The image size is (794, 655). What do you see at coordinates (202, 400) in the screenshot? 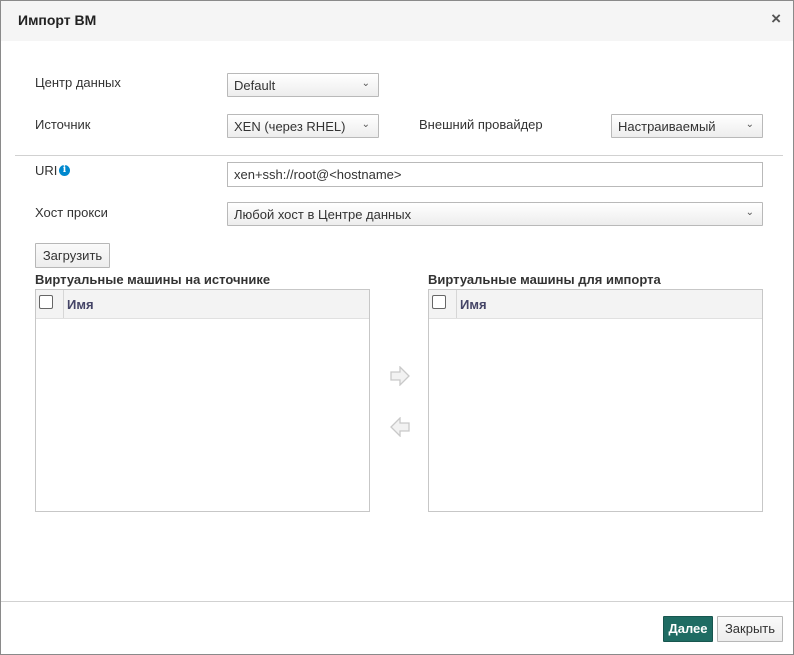
I see `source-vms-table: Имя` at bounding box center [202, 400].